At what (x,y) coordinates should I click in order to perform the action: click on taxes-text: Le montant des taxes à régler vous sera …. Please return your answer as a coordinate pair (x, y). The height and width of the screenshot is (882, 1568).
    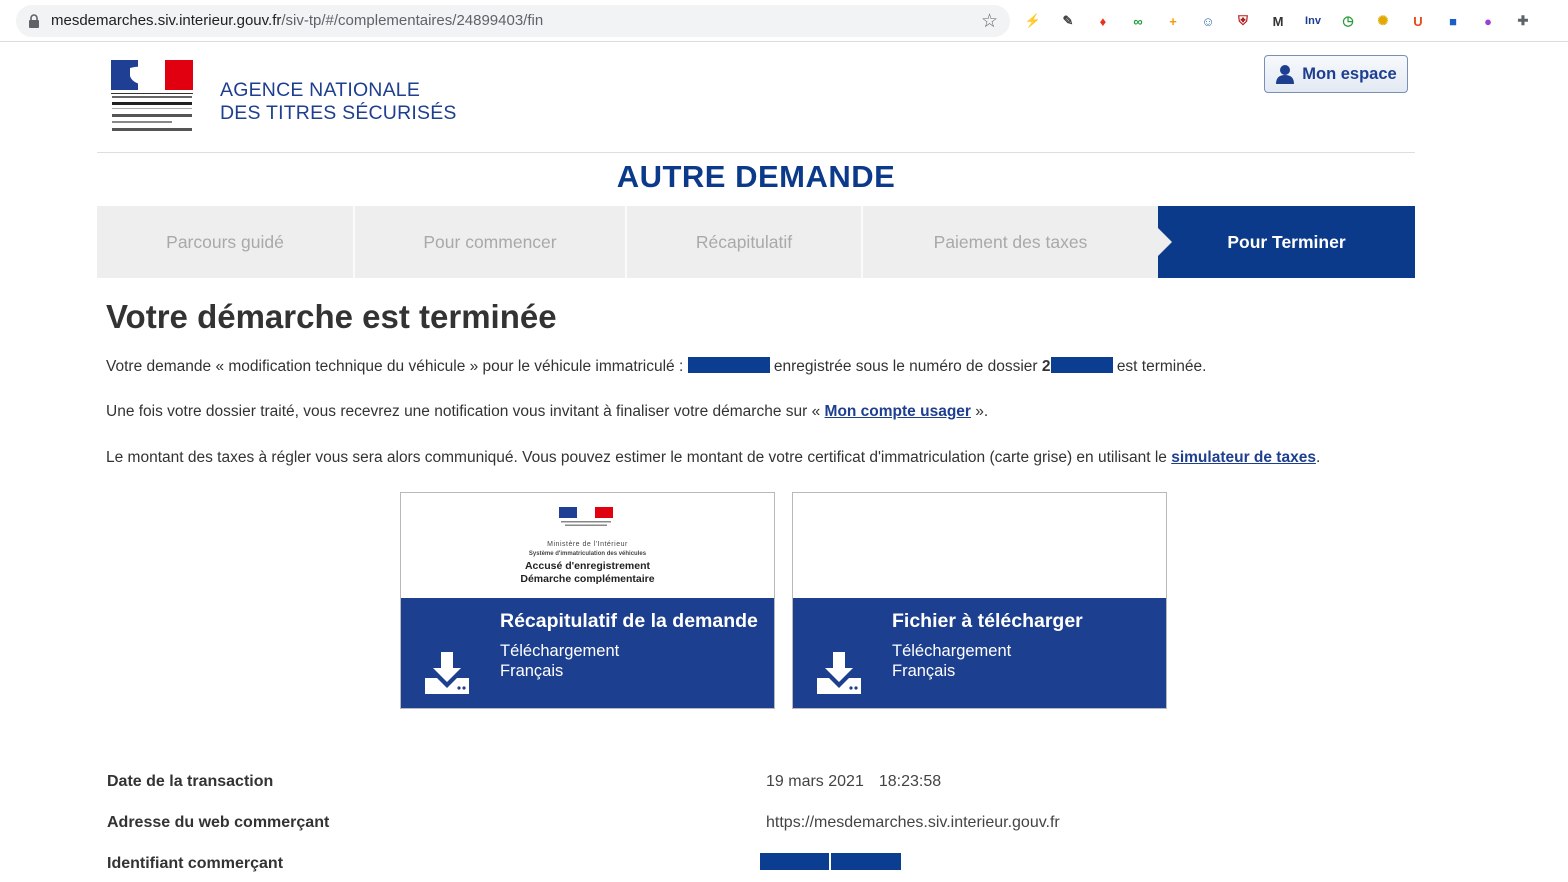
    Looking at the image, I should click on (636, 457).